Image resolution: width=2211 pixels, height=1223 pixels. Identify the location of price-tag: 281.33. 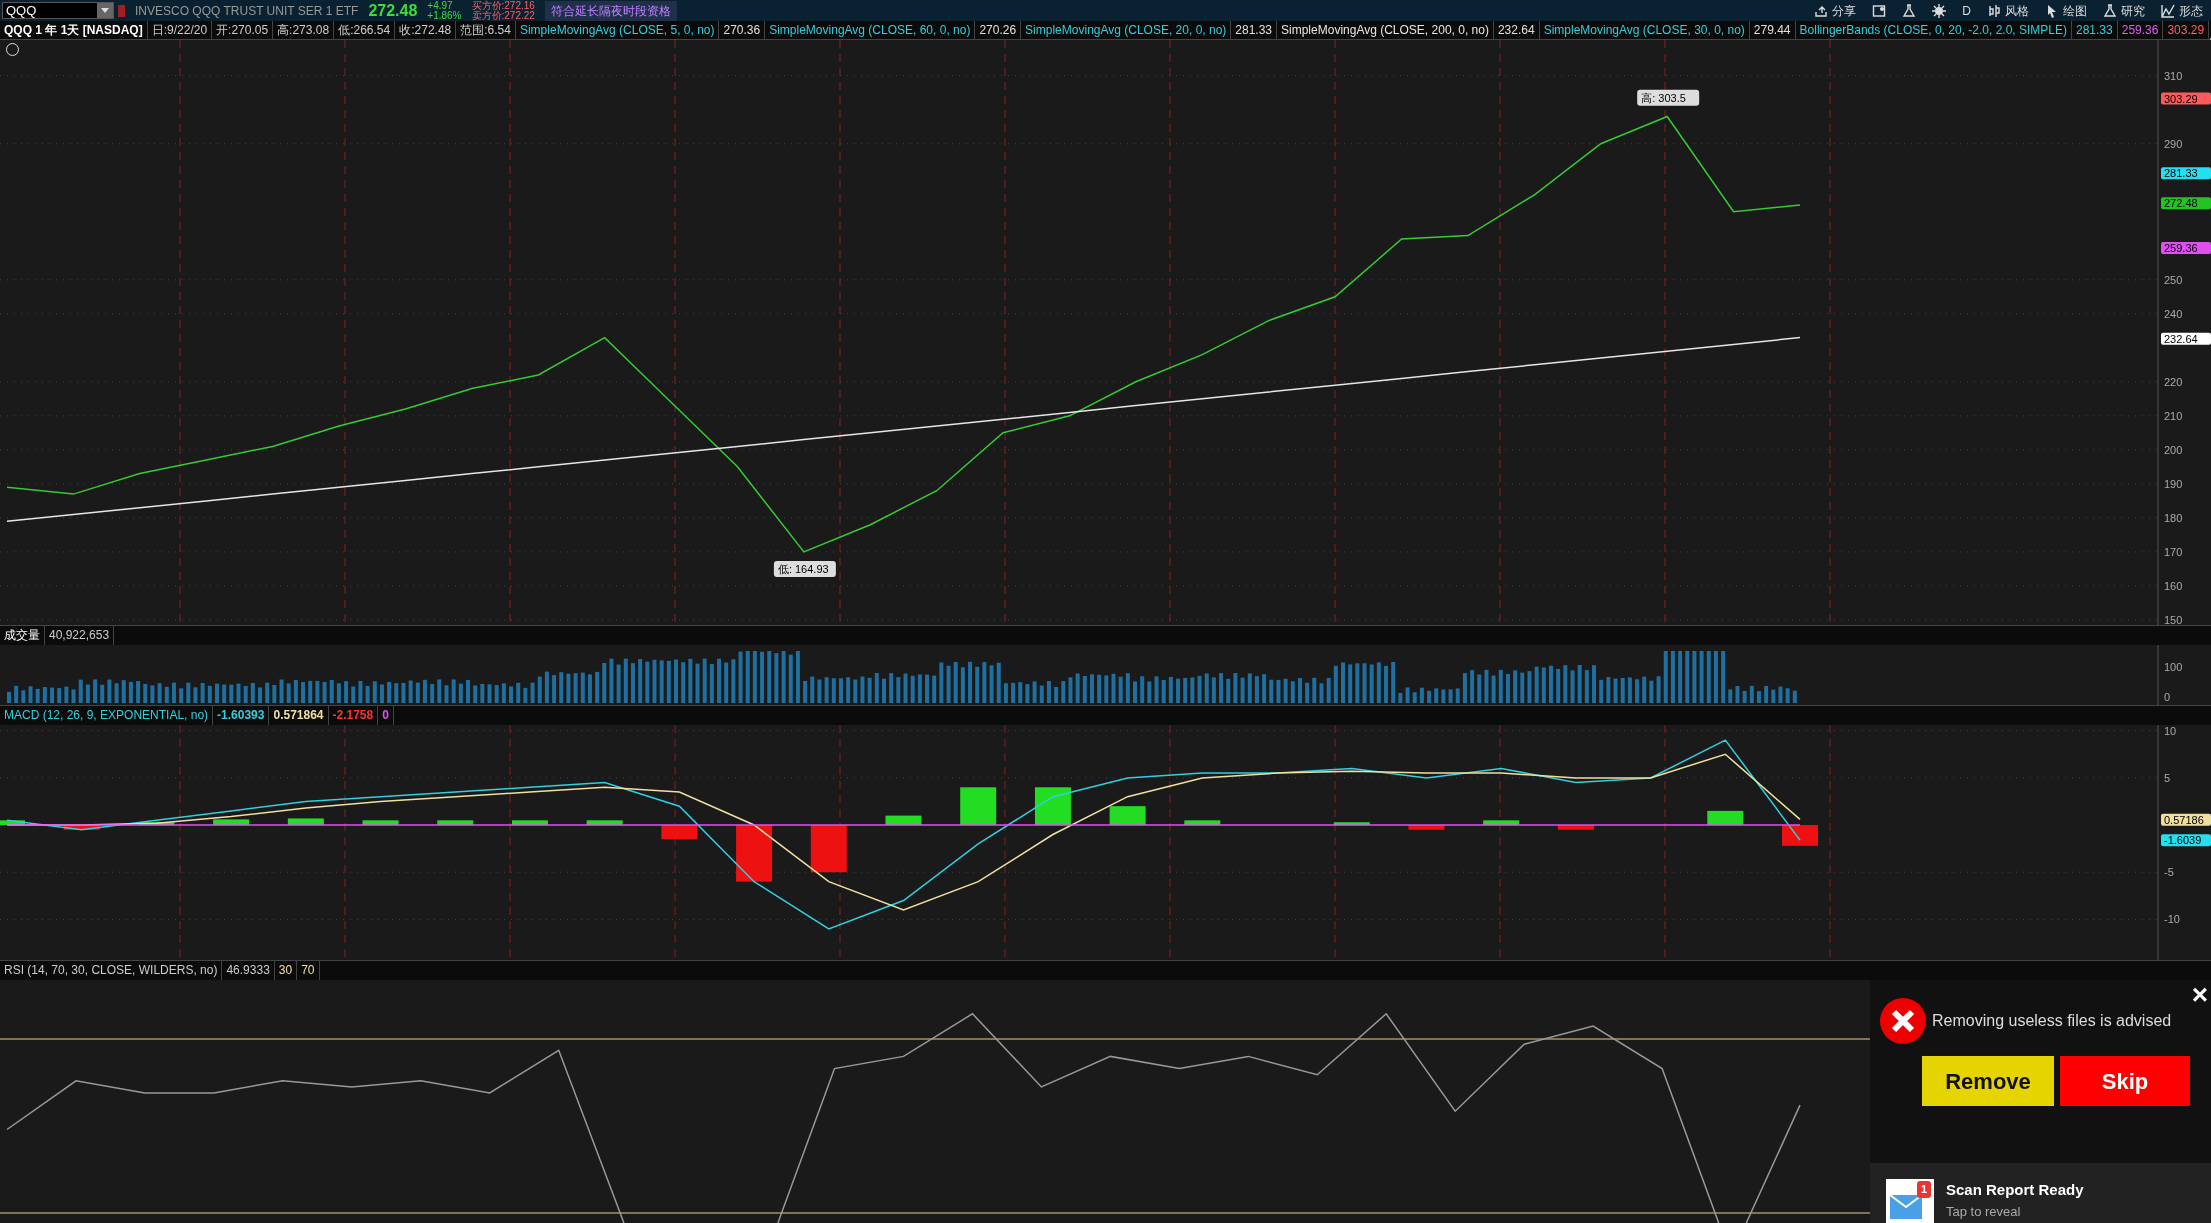
(2186, 173).